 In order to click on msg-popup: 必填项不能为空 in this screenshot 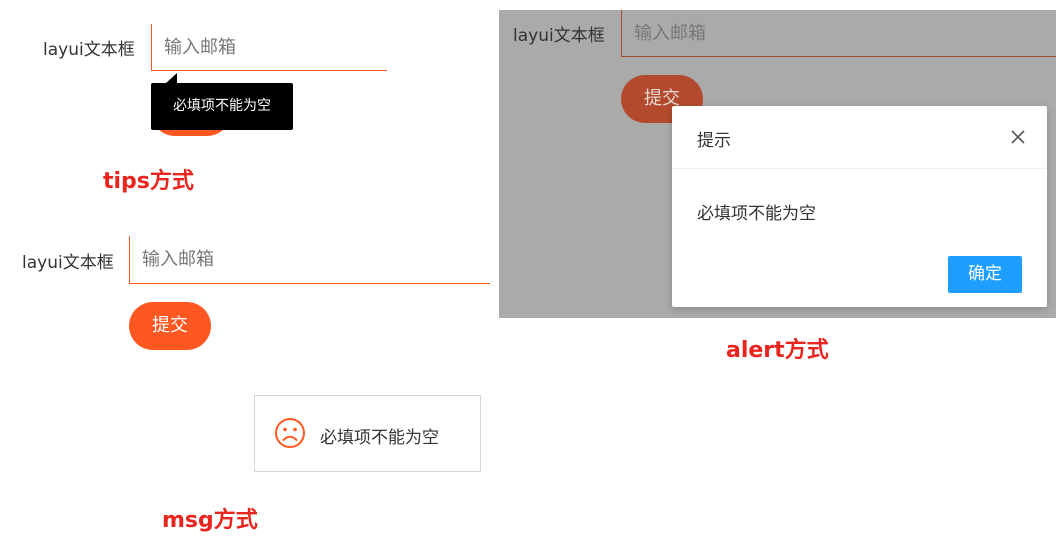, I will do `click(367, 433)`.